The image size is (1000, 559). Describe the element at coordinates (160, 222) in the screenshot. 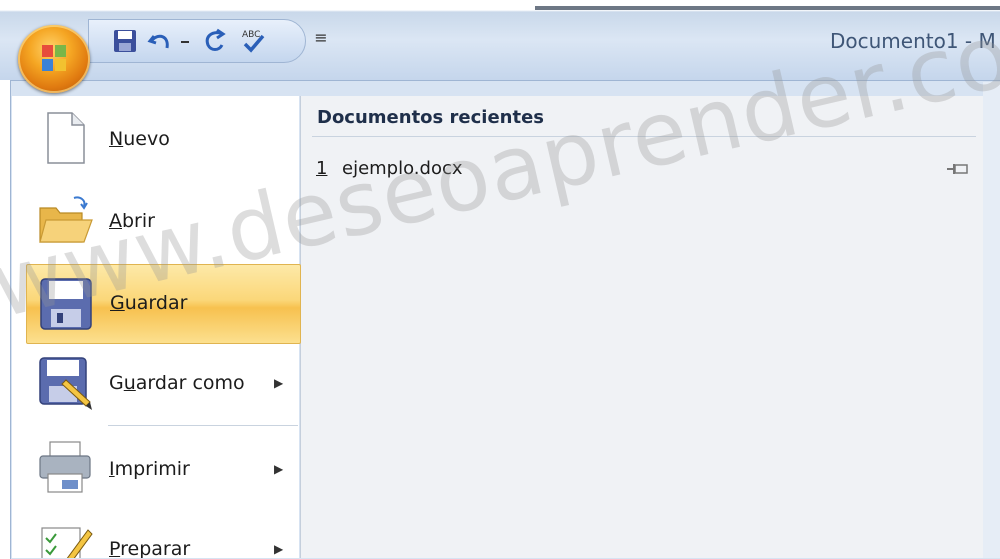

I see `menu-item-open: Abrir` at that location.